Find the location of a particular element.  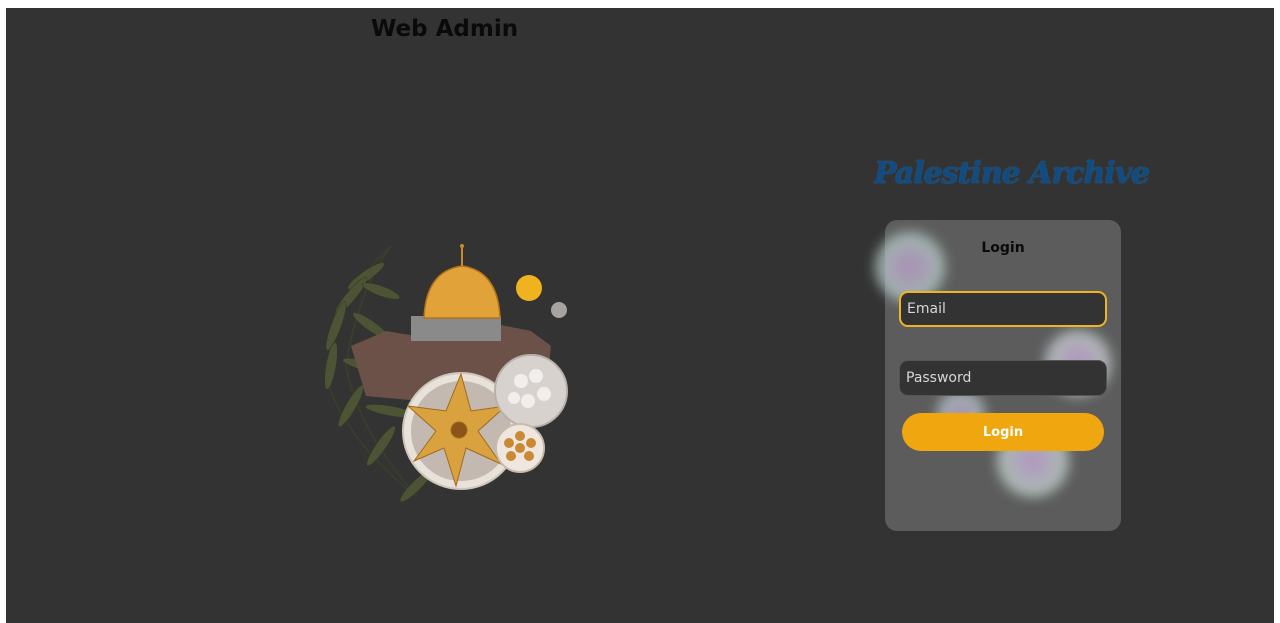

login-title: Login is located at coordinates (1003, 248).